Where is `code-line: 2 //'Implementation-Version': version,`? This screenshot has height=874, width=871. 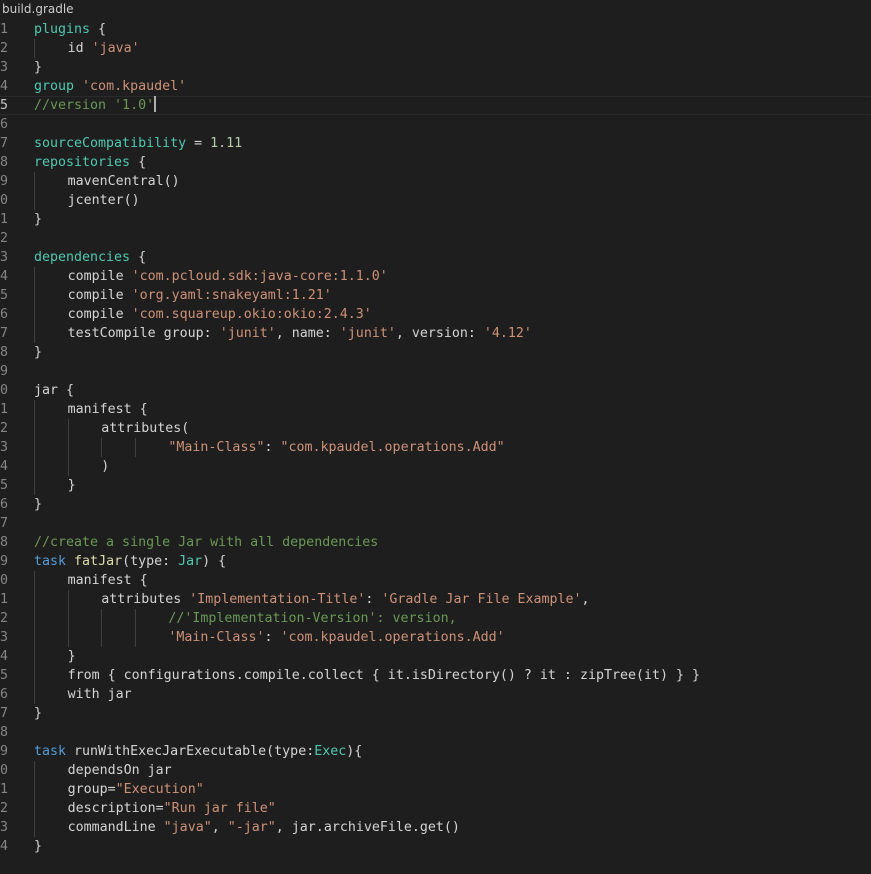 code-line: 2 //'Implementation-Version': version, is located at coordinates (435, 618).